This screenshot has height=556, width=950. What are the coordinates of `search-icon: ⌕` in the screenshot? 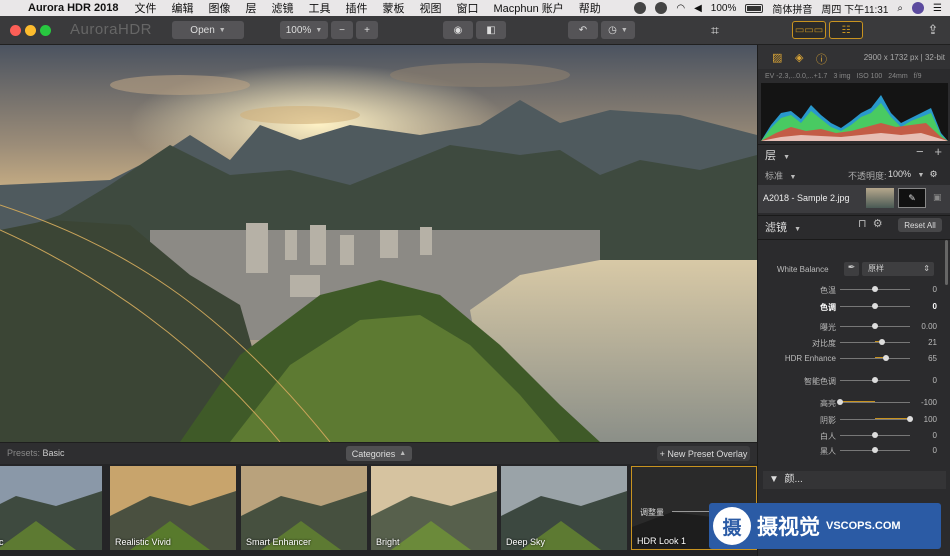 It's located at (900, 8).